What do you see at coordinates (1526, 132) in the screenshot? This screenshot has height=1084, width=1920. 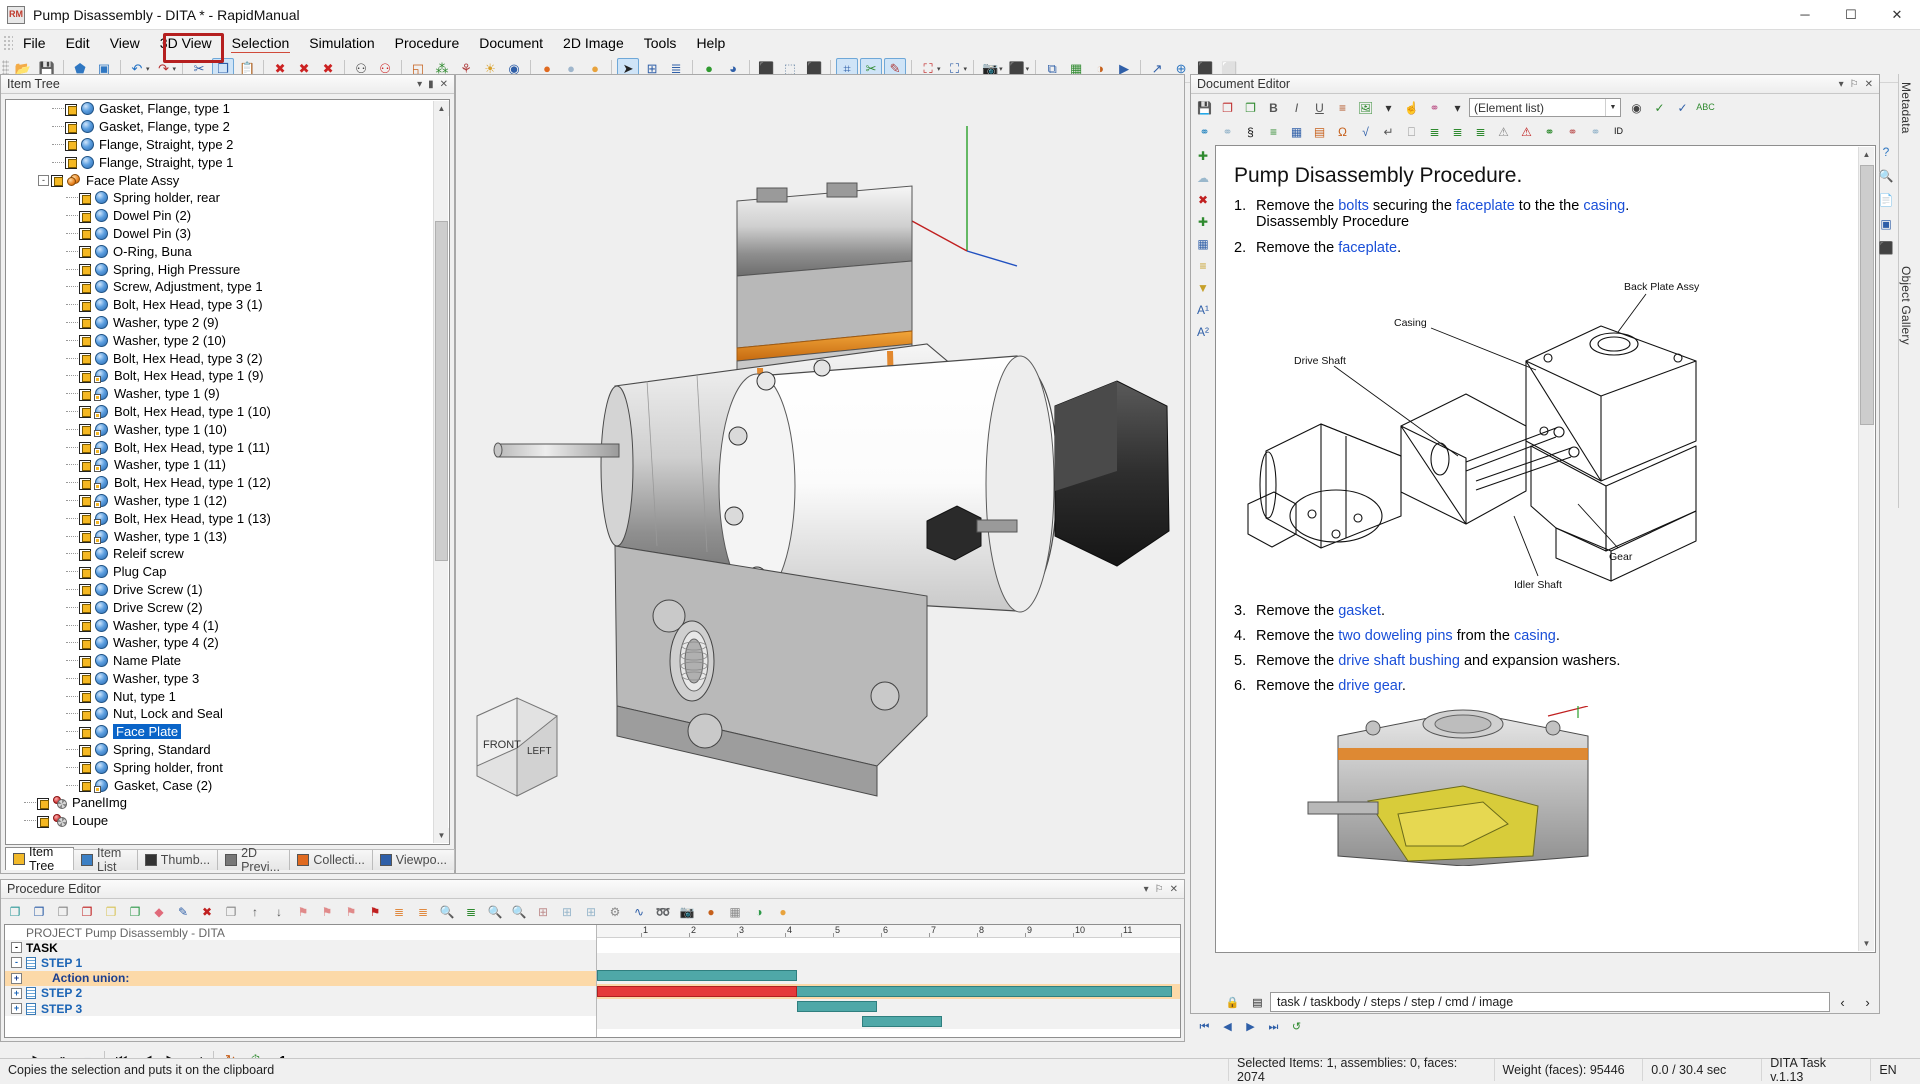 I see `warning-red-icon: ⚠` at bounding box center [1526, 132].